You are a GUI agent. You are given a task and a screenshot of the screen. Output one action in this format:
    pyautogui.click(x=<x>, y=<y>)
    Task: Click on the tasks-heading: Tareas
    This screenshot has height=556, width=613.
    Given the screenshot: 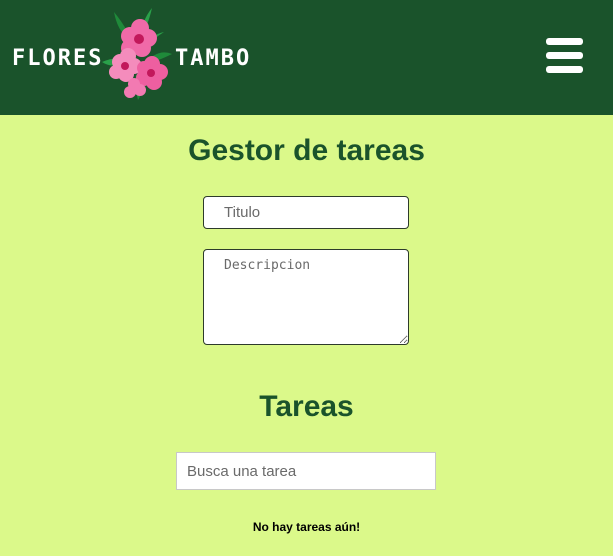 What is the action you would take?
    pyautogui.click(x=306, y=406)
    